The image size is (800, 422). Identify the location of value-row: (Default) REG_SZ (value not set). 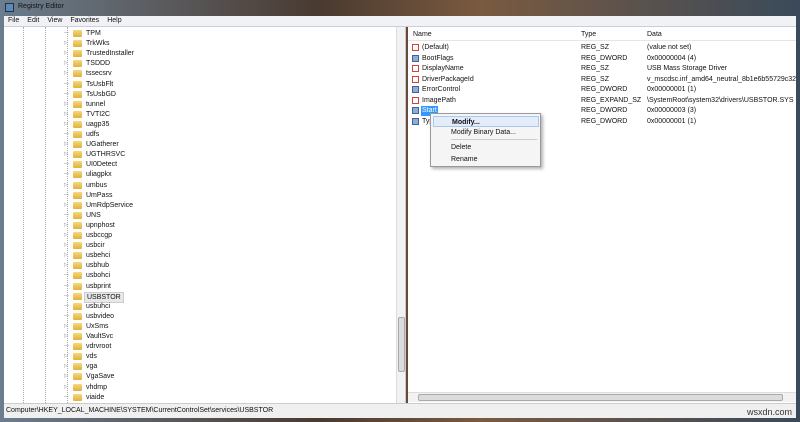
(602, 48).